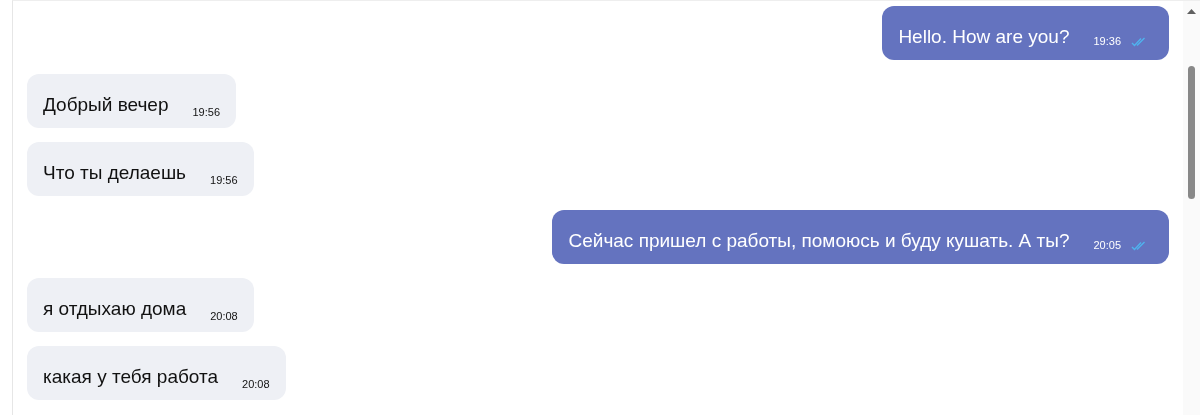  I want to click on scrollbar, so click(1191, 208).